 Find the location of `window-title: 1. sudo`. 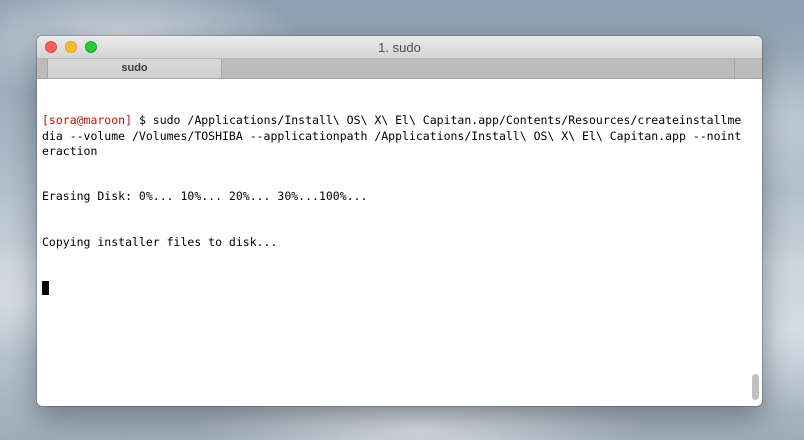

window-title: 1. sudo is located at coordinates (399, 47).